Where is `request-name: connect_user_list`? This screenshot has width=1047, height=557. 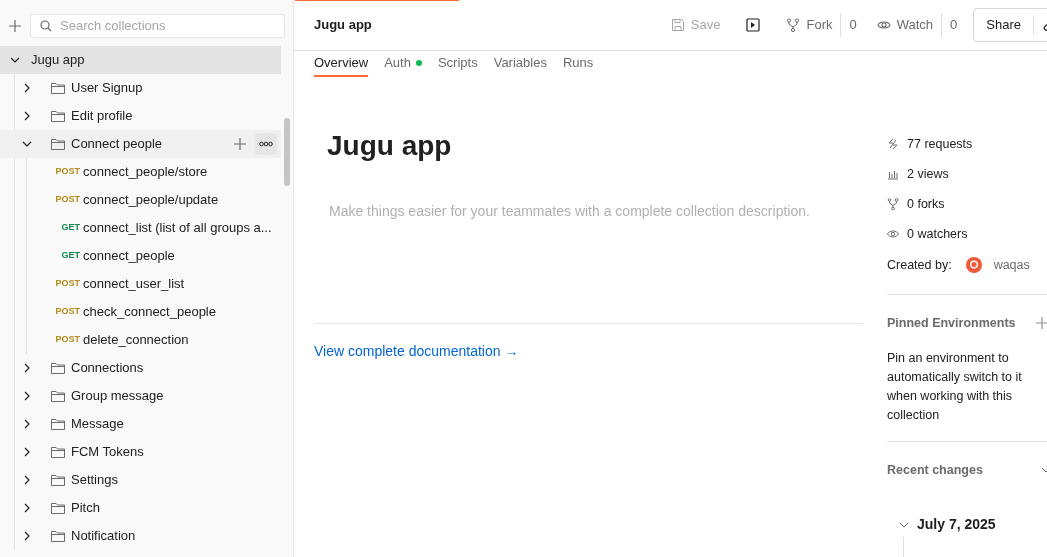
request-name: connect_user_list is located at coordinates (134, 284).